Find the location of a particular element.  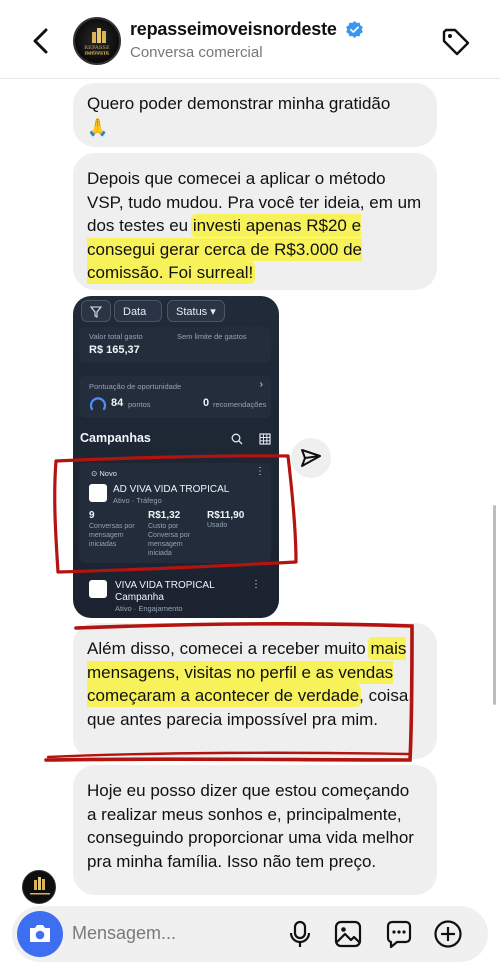

metric-cost-value: R$1,32 is located at coordinates (164, 515).